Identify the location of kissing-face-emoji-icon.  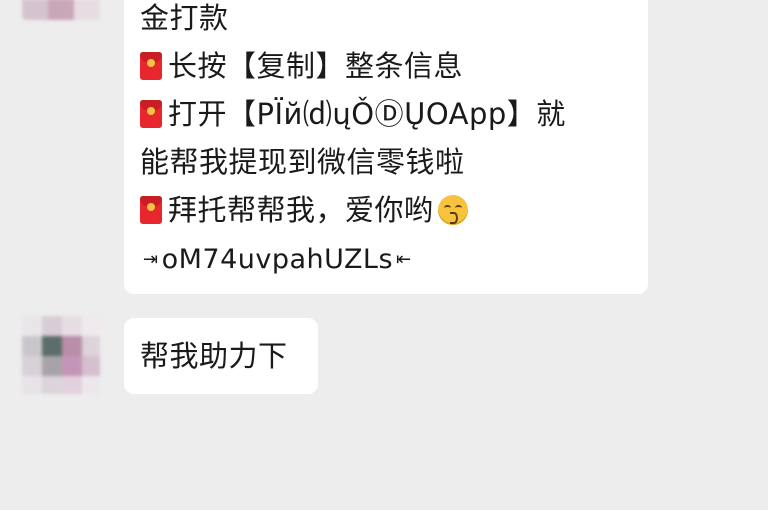
(452, 210).